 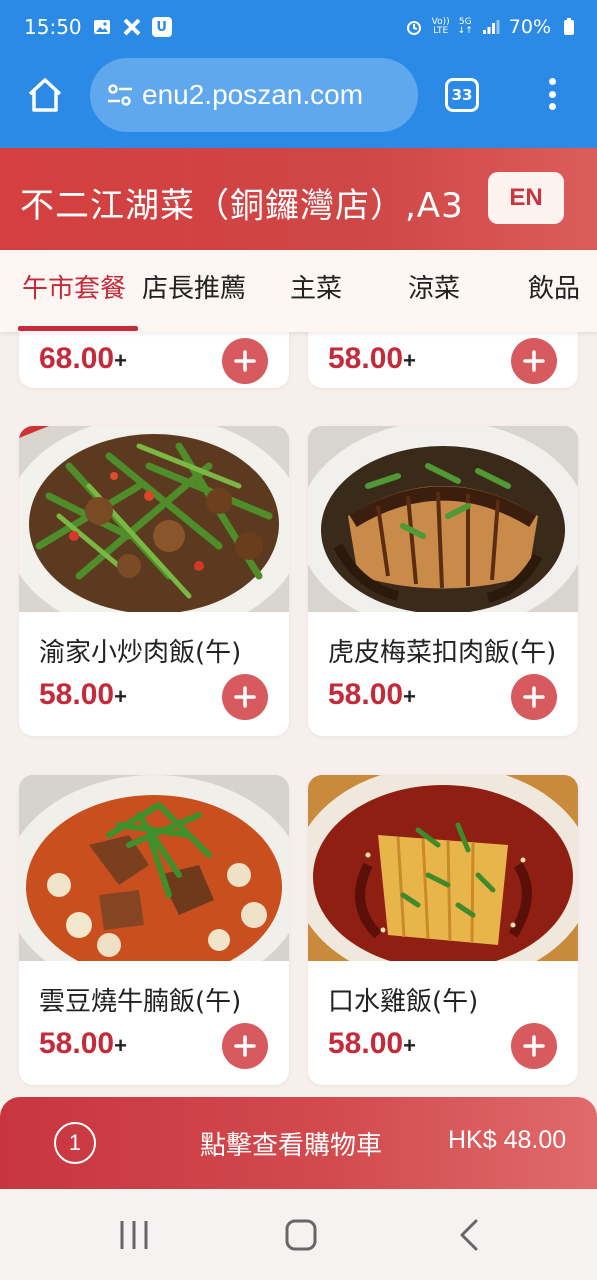 I want to click on 5g-icon: 5G ↓↑, so click(x=465, y=27).